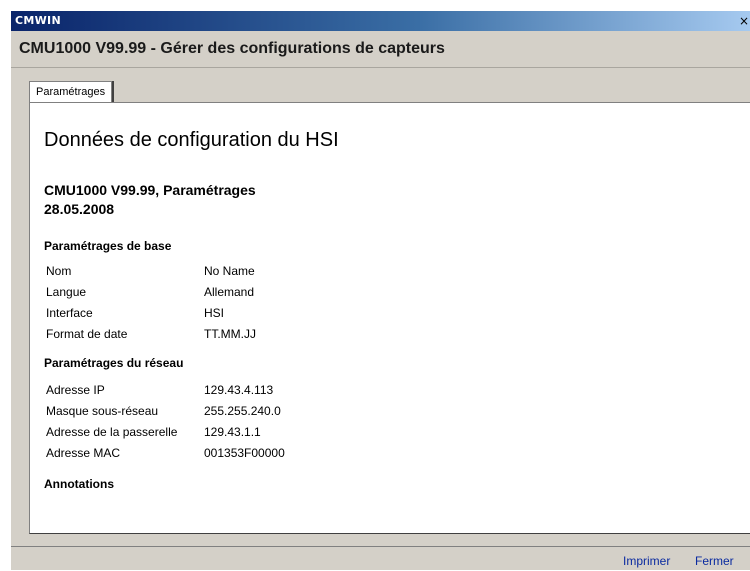  Describe the element at coordinates (380, 558) in the screenshot. I see `footer-bar: Imprimer Fermer` at that location.